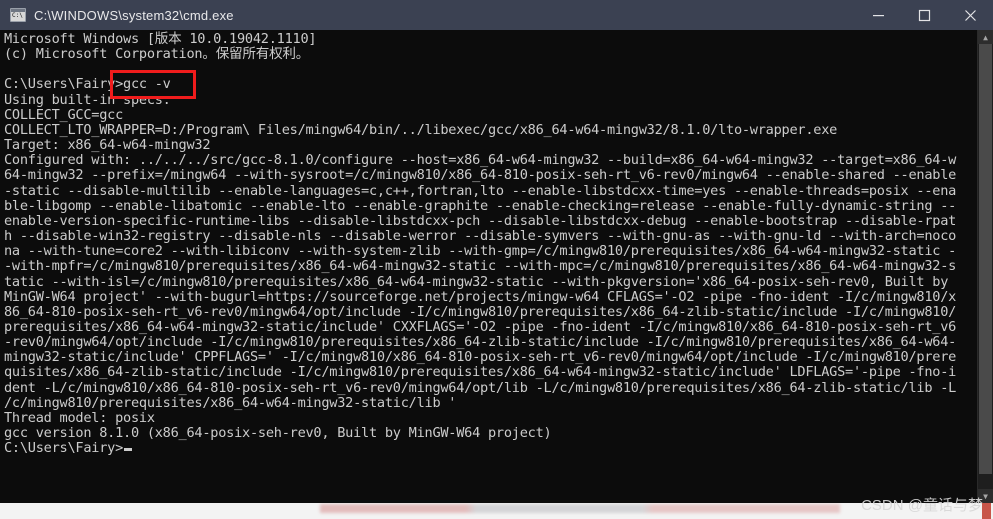 The width and height of the screenshot is (993, 519). I want to click on maximize-button, so click(924, 15).